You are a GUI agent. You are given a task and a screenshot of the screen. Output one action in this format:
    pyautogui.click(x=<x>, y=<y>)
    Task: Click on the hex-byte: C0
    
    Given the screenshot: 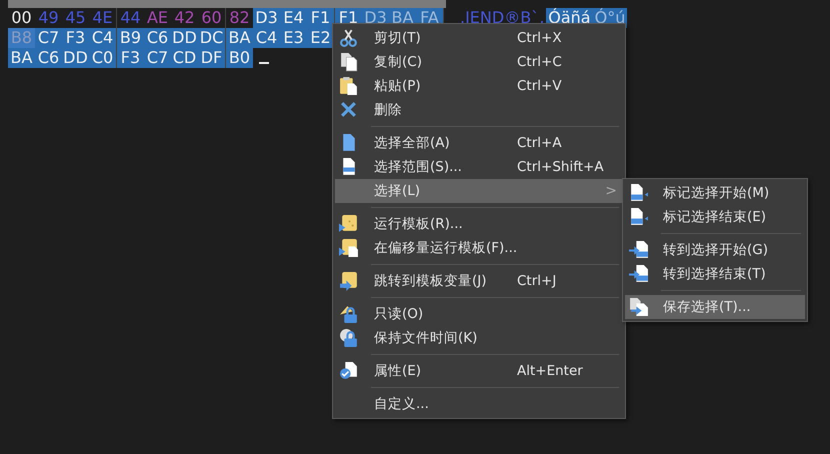 What is the action you would take?
    pyautogui.click(x=103, y=58)
    